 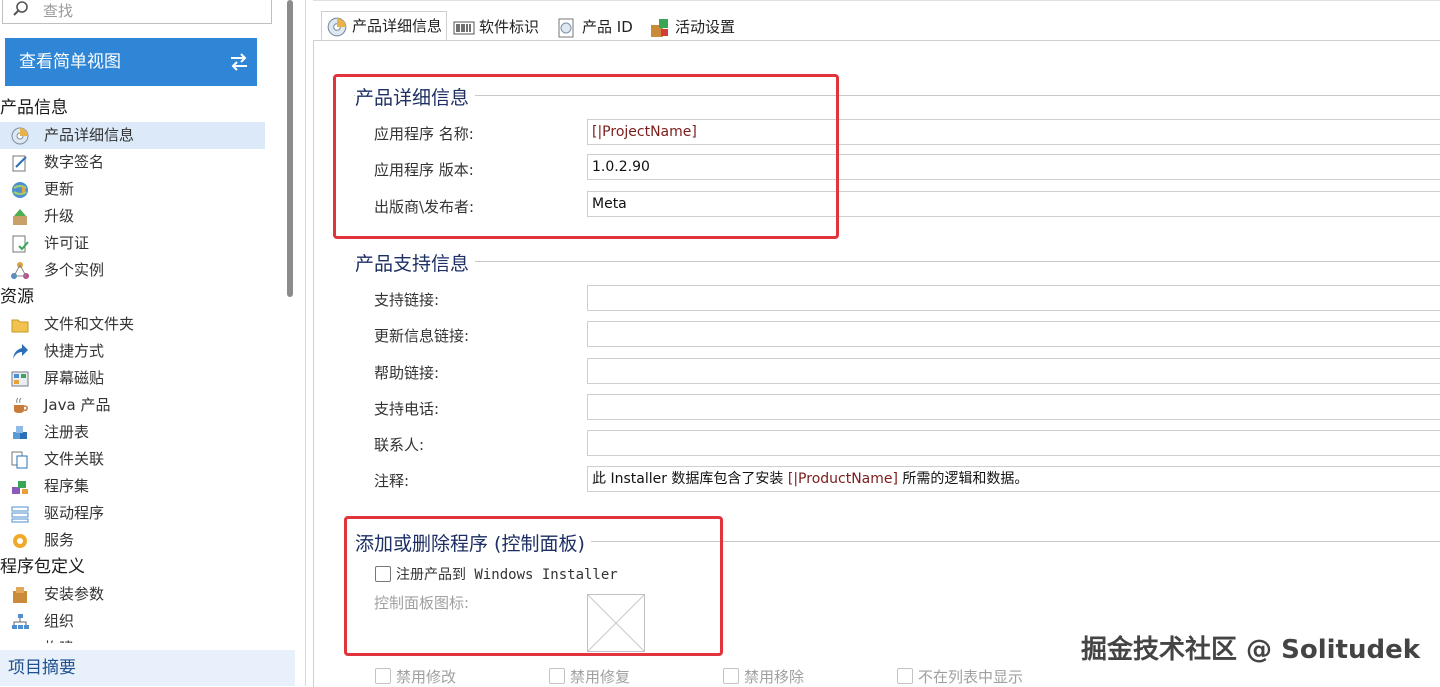 I want to click on nav-item-label: 多个实例, so click(x=74, y=270).